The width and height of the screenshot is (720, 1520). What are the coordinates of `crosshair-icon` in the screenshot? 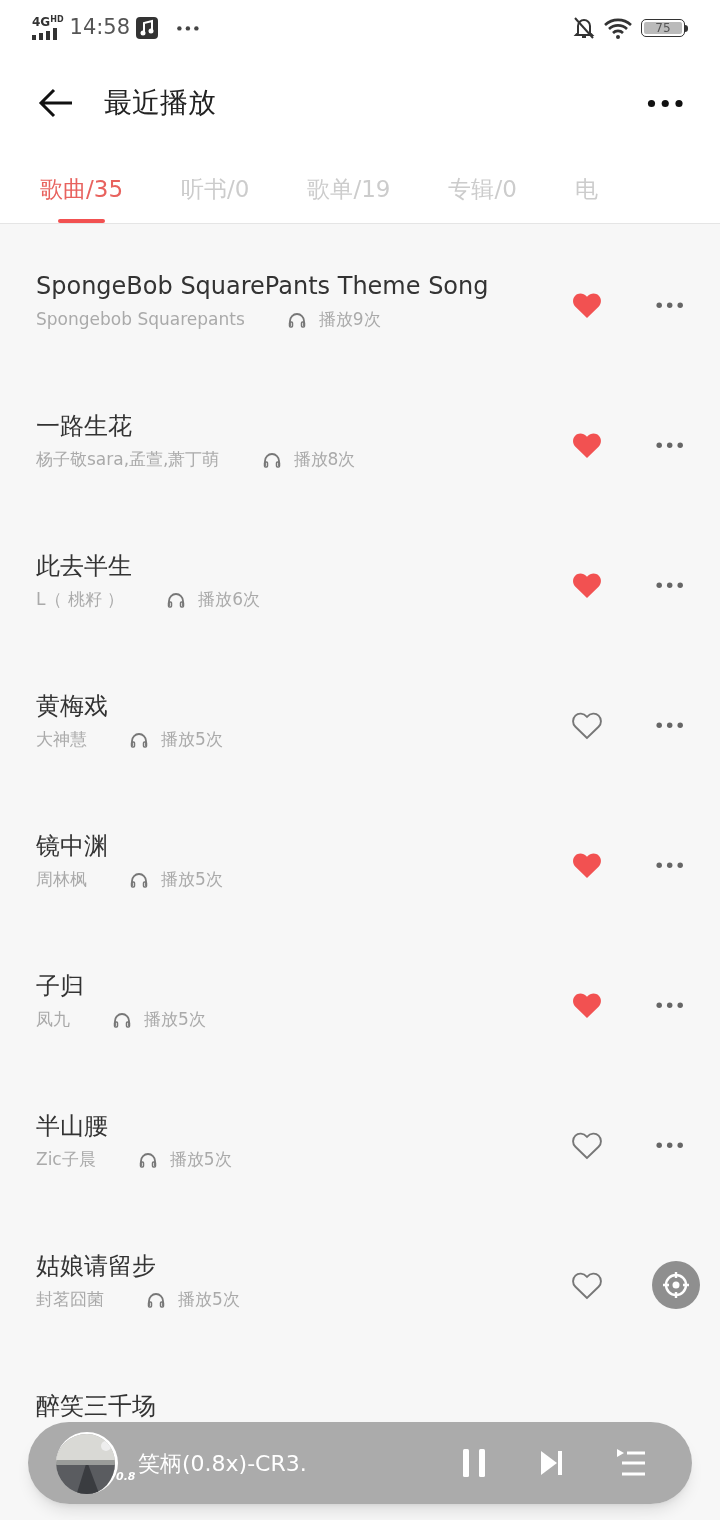 It's located at (676, 1285).